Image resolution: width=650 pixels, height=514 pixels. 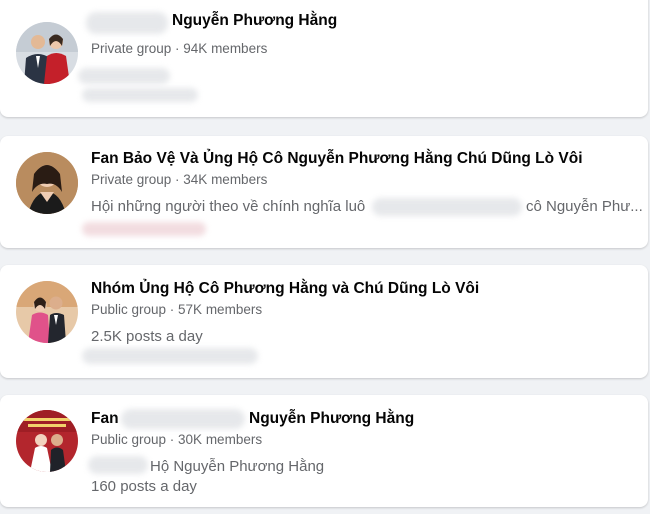 I want to click on group-meta: Private group · 34K members, so click(x=179, y=179).